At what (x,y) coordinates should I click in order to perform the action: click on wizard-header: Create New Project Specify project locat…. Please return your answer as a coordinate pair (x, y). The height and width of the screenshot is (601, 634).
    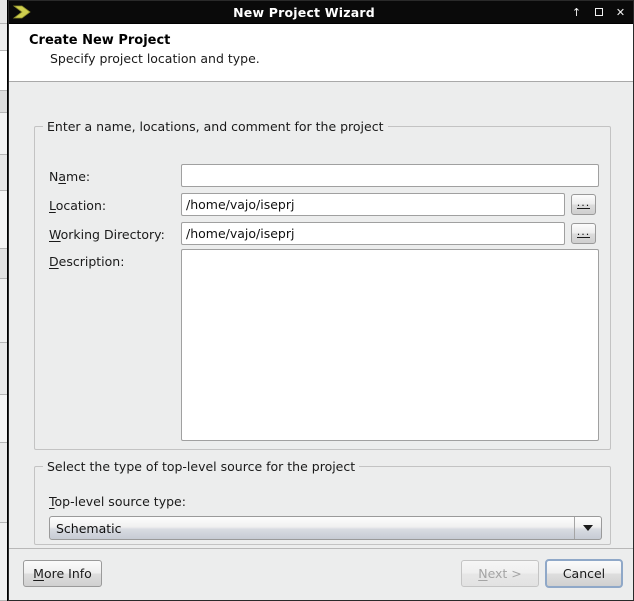
    Looking at the image, I should click on (321, 53).